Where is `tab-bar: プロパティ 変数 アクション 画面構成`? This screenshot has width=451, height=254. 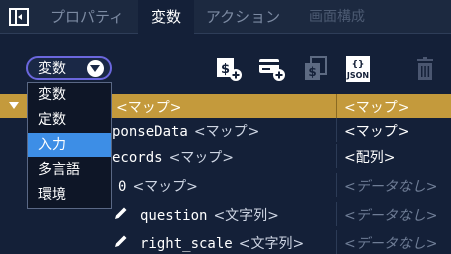 tab-bar: プロパティ 変数 アクション 画面構成 is located at coordinates (225, 17).